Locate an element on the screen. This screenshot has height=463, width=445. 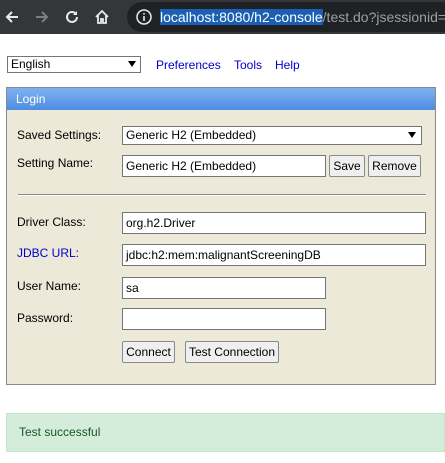
setting-name-label: Setting Name: is located at coordinates (55, 163).